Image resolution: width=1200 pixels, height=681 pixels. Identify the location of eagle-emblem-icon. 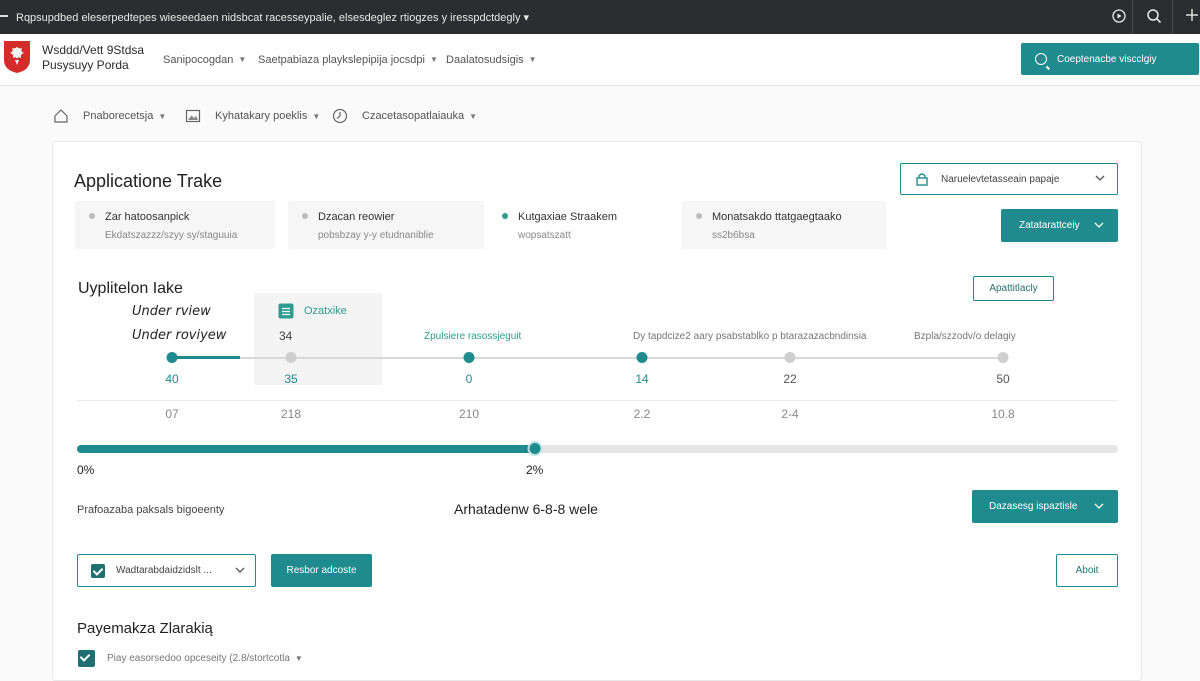
(17, 57).